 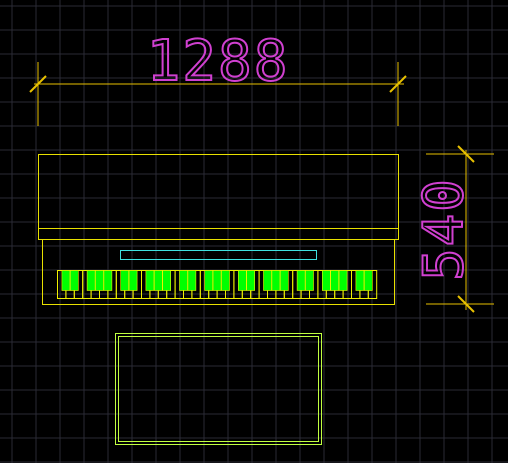 I want to click on bench-inner, so click(x=218, y=389).